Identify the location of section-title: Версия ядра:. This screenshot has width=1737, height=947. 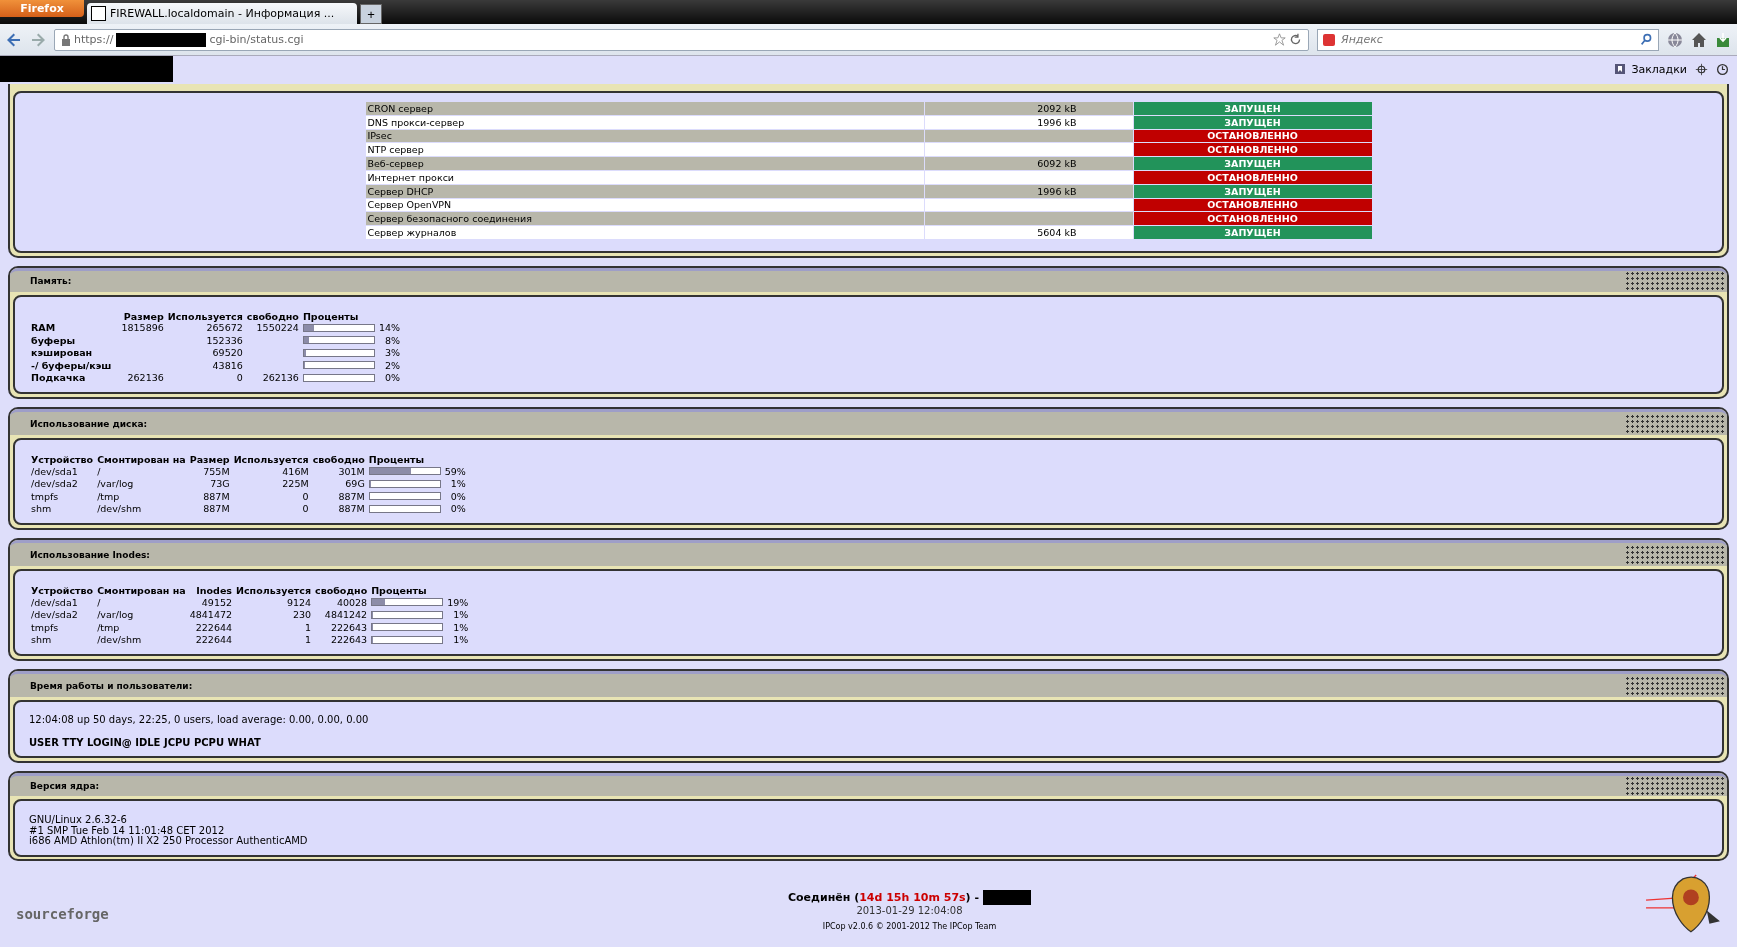
(65, 786).